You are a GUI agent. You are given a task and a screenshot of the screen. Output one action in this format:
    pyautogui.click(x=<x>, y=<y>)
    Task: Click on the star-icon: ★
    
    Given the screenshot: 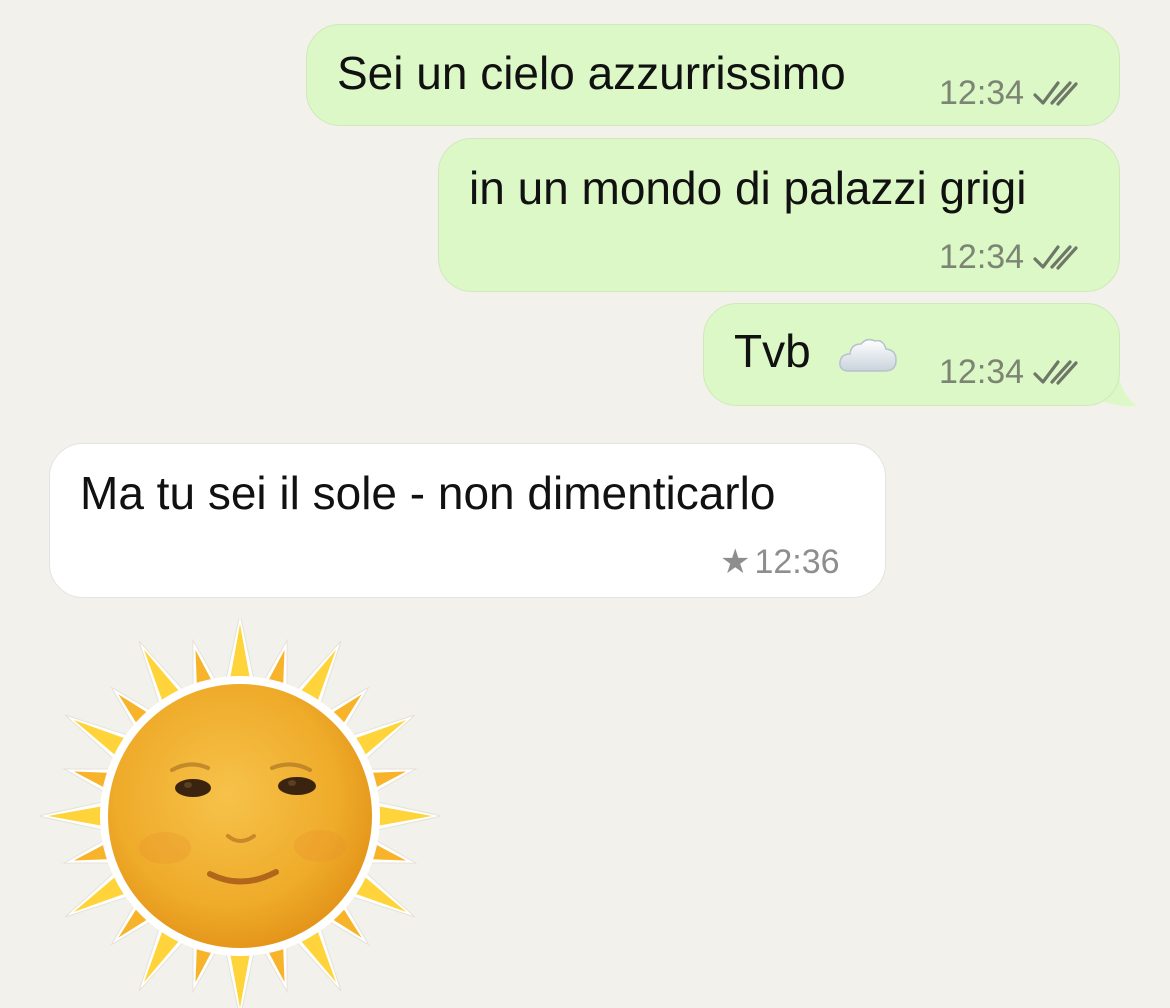 What is the action you would take?
    pyautogui.click(x=735, y=562)
    